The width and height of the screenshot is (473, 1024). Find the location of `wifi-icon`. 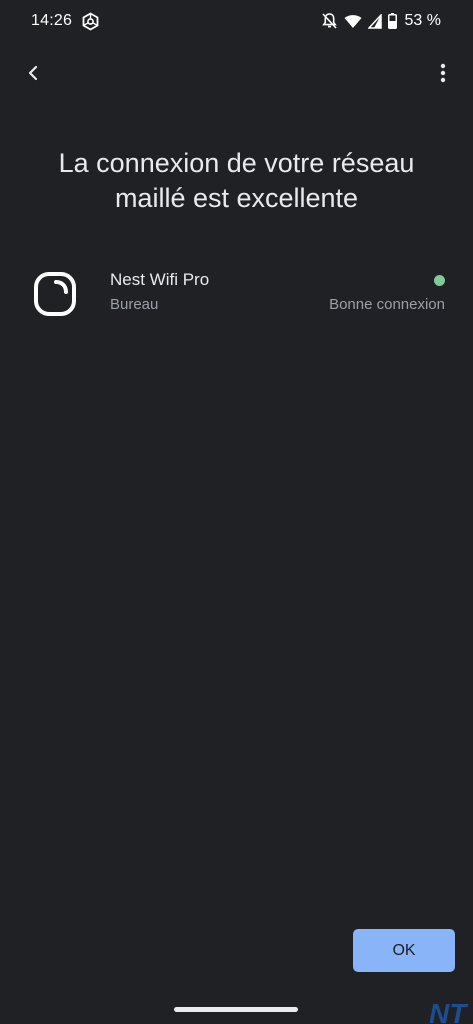

wifi-icon is located at coordinates (353, 21).